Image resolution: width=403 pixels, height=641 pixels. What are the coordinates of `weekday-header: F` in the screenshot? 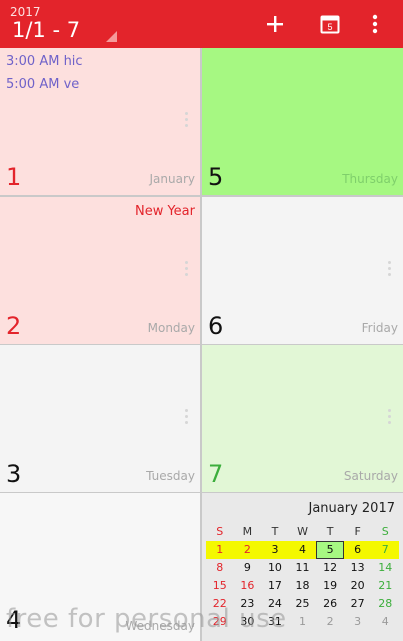 It's located at (357, 531).